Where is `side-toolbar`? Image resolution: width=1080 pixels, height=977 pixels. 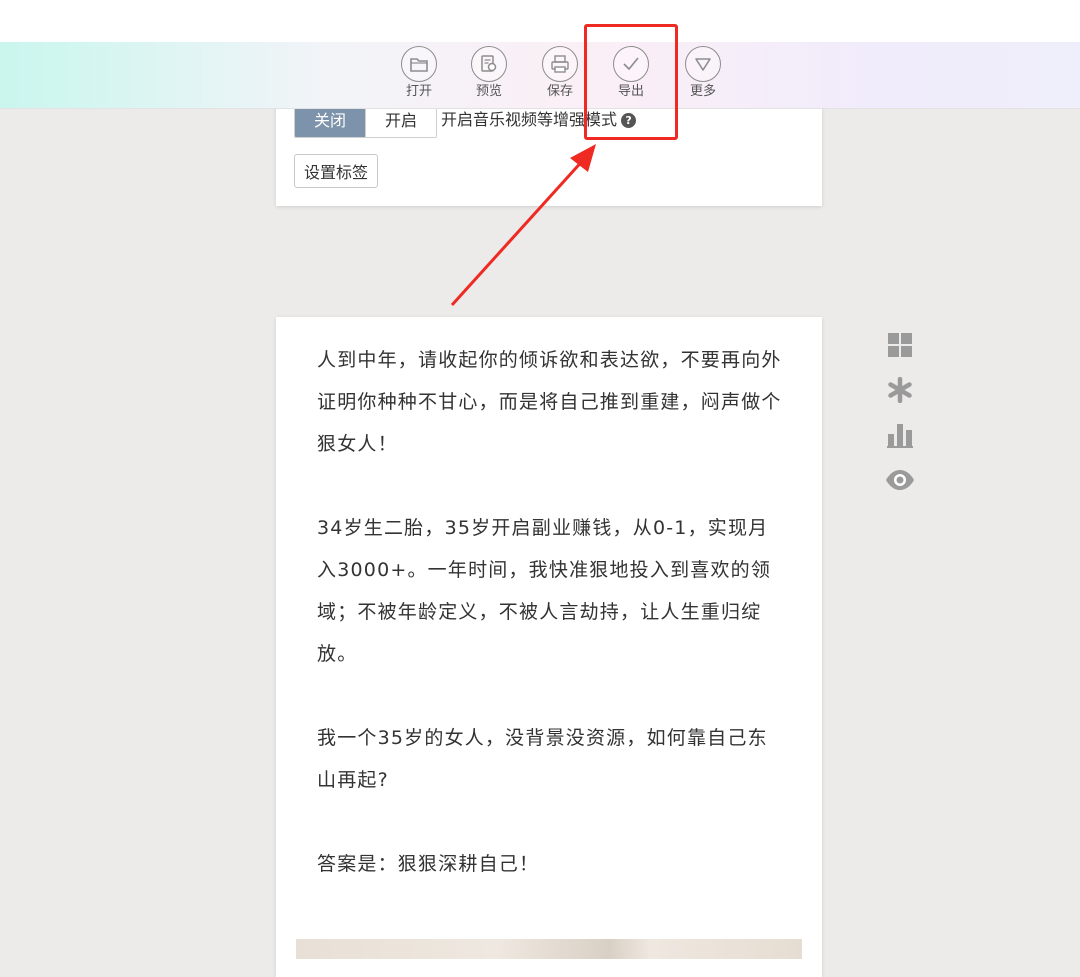 side-toolbar is located at coordinates (900, 420).